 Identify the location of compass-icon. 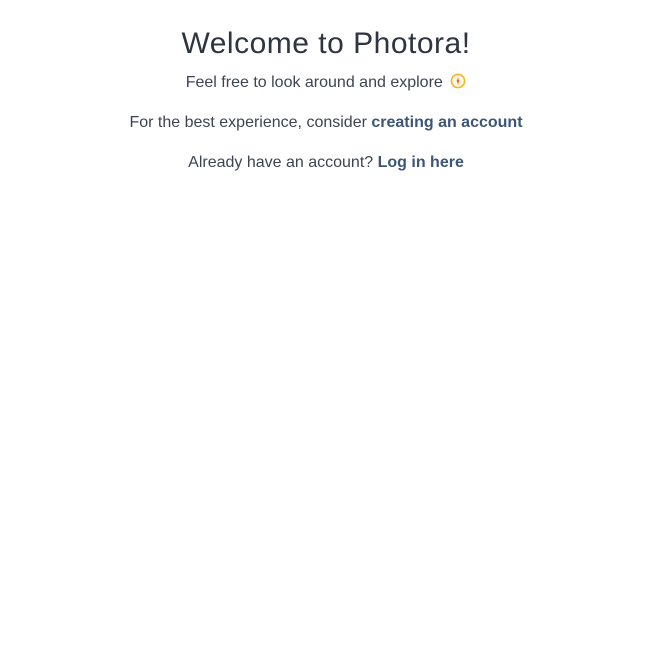
(458, 81).